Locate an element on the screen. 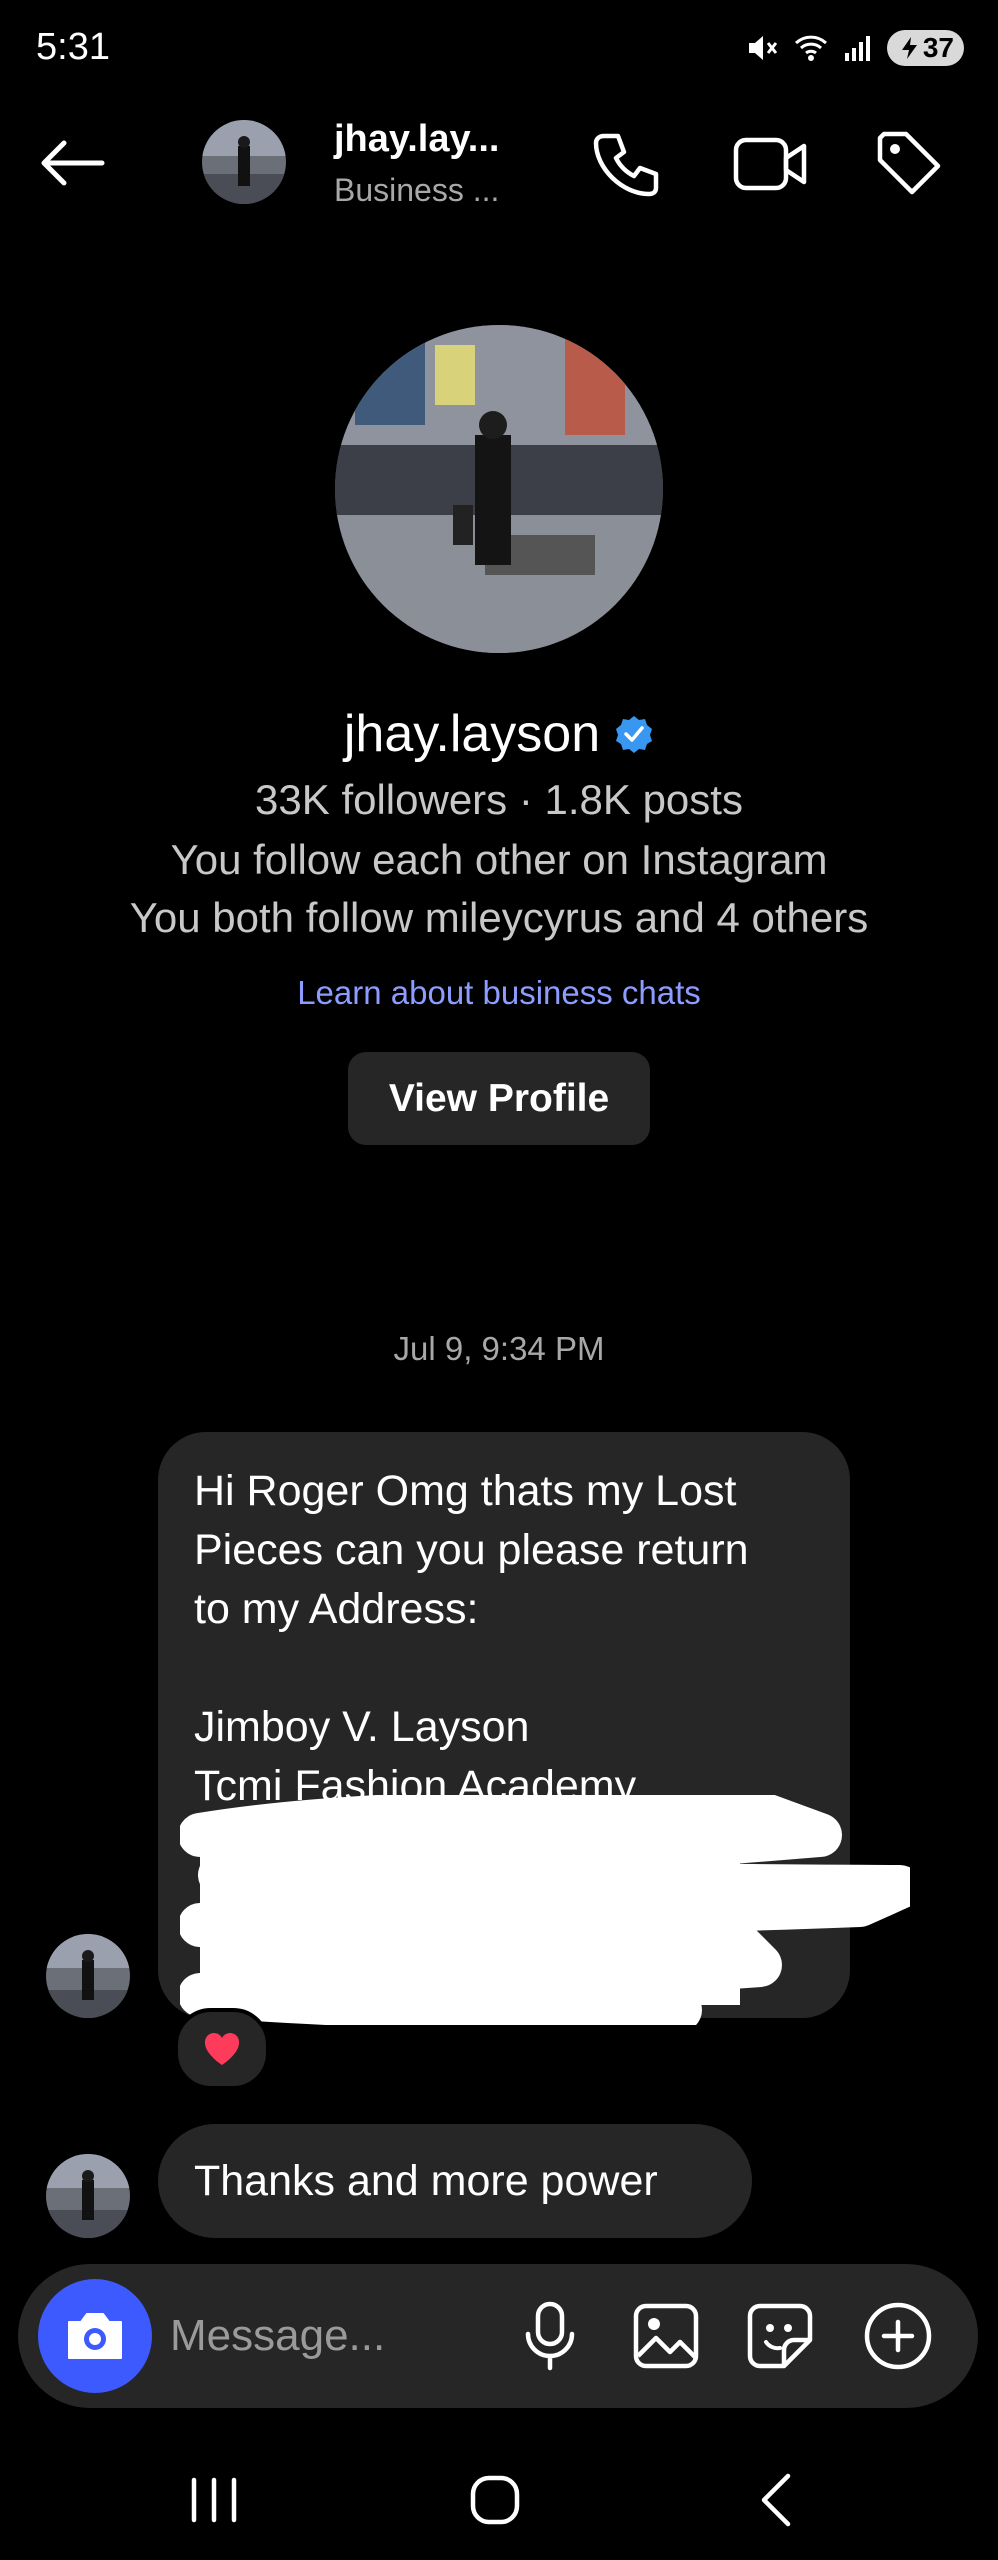 The image size is (998, 2560). redaction-scribble is located at coordinates (545, 1910).